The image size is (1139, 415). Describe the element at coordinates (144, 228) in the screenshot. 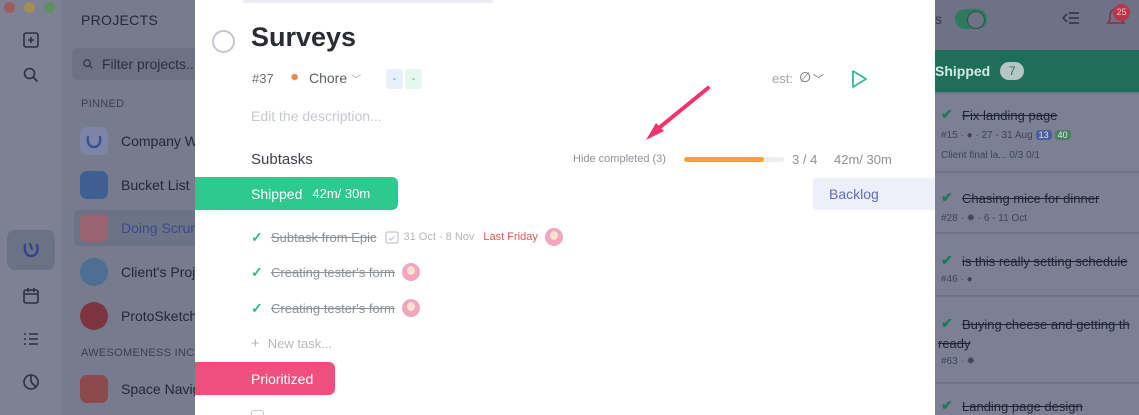

I see `project-item-selected: Doing Scrum` at that location.